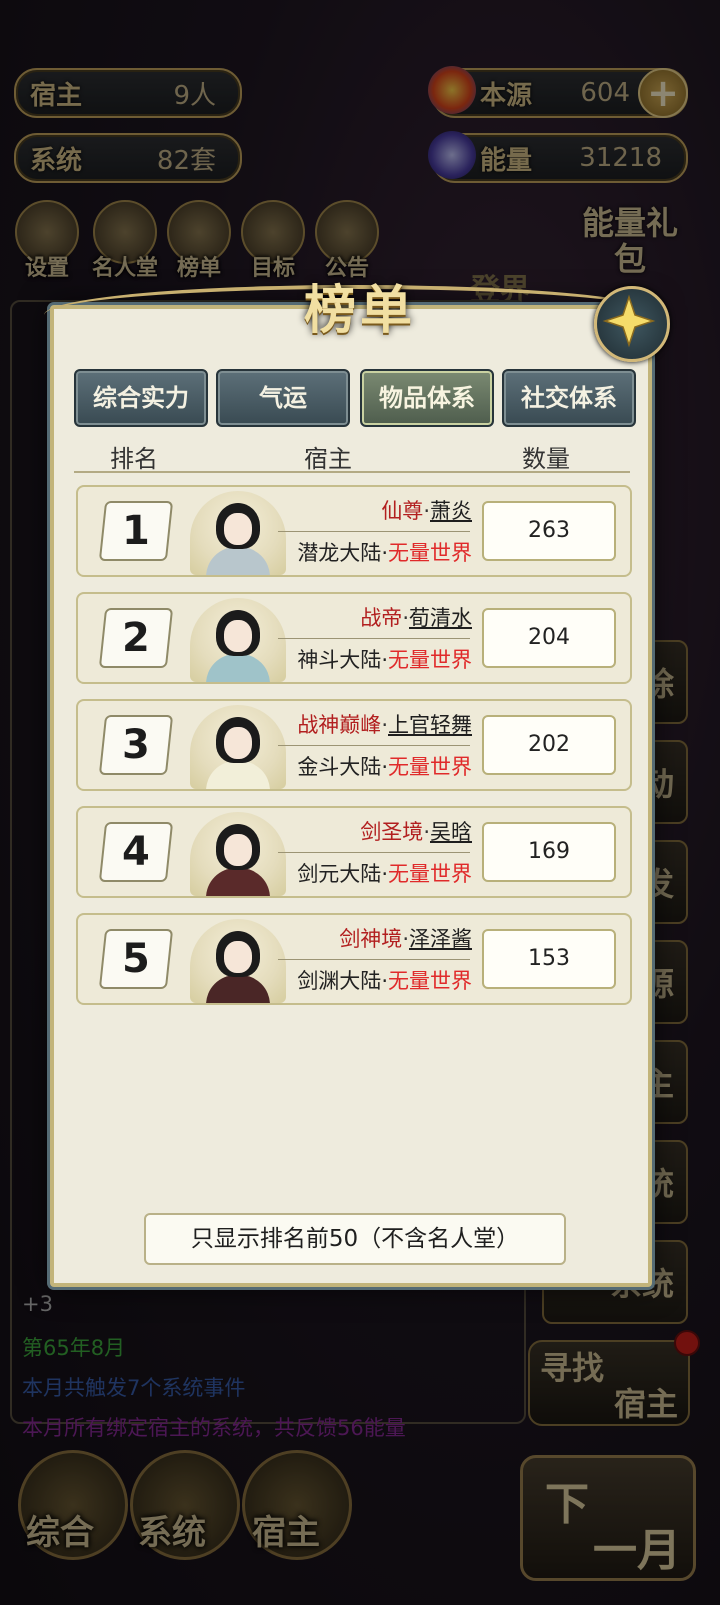  What do you see at coordinates (608, 1518) in the screenshot?
I see `next-month-button: 下 一月` at bounding box center [608, 1518].